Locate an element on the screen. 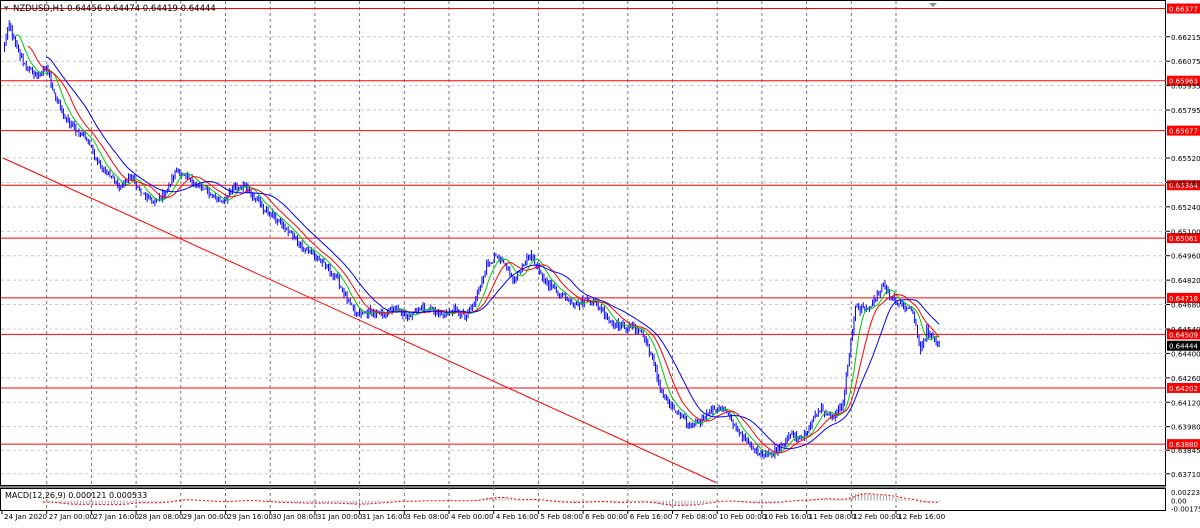  price-tick-label: 0.64260 is located at coordinates (1185, 378).